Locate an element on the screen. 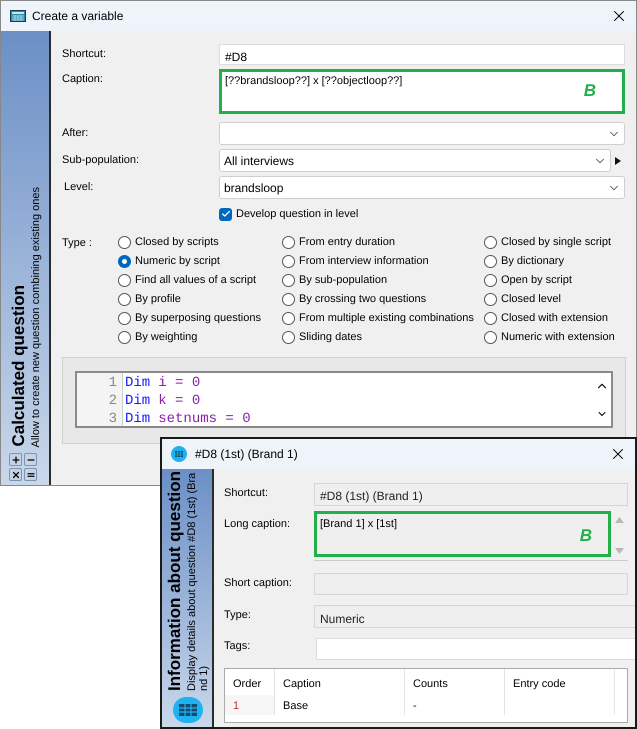  field-label: After: is located at coordinates (76, 133).